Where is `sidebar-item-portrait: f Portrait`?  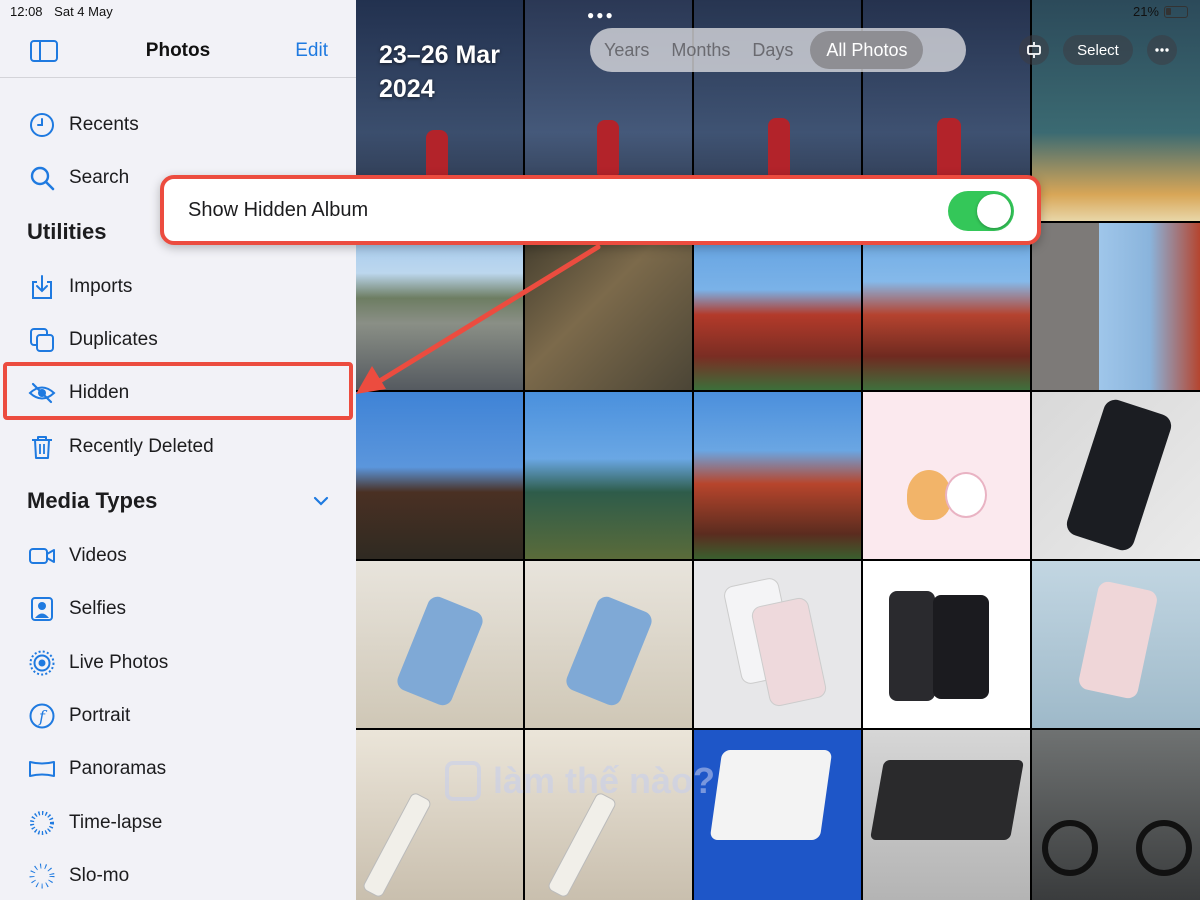 sidebar-item-portrait: f Portrait is located at coordinates (178, 716).